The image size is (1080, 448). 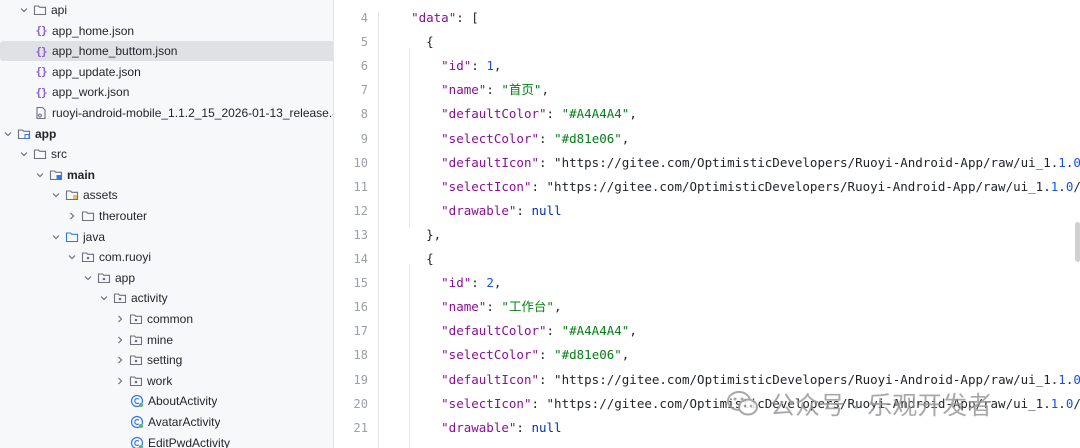 I want to click on tree-item-label: app_home.json, so click(x=93, y=30).